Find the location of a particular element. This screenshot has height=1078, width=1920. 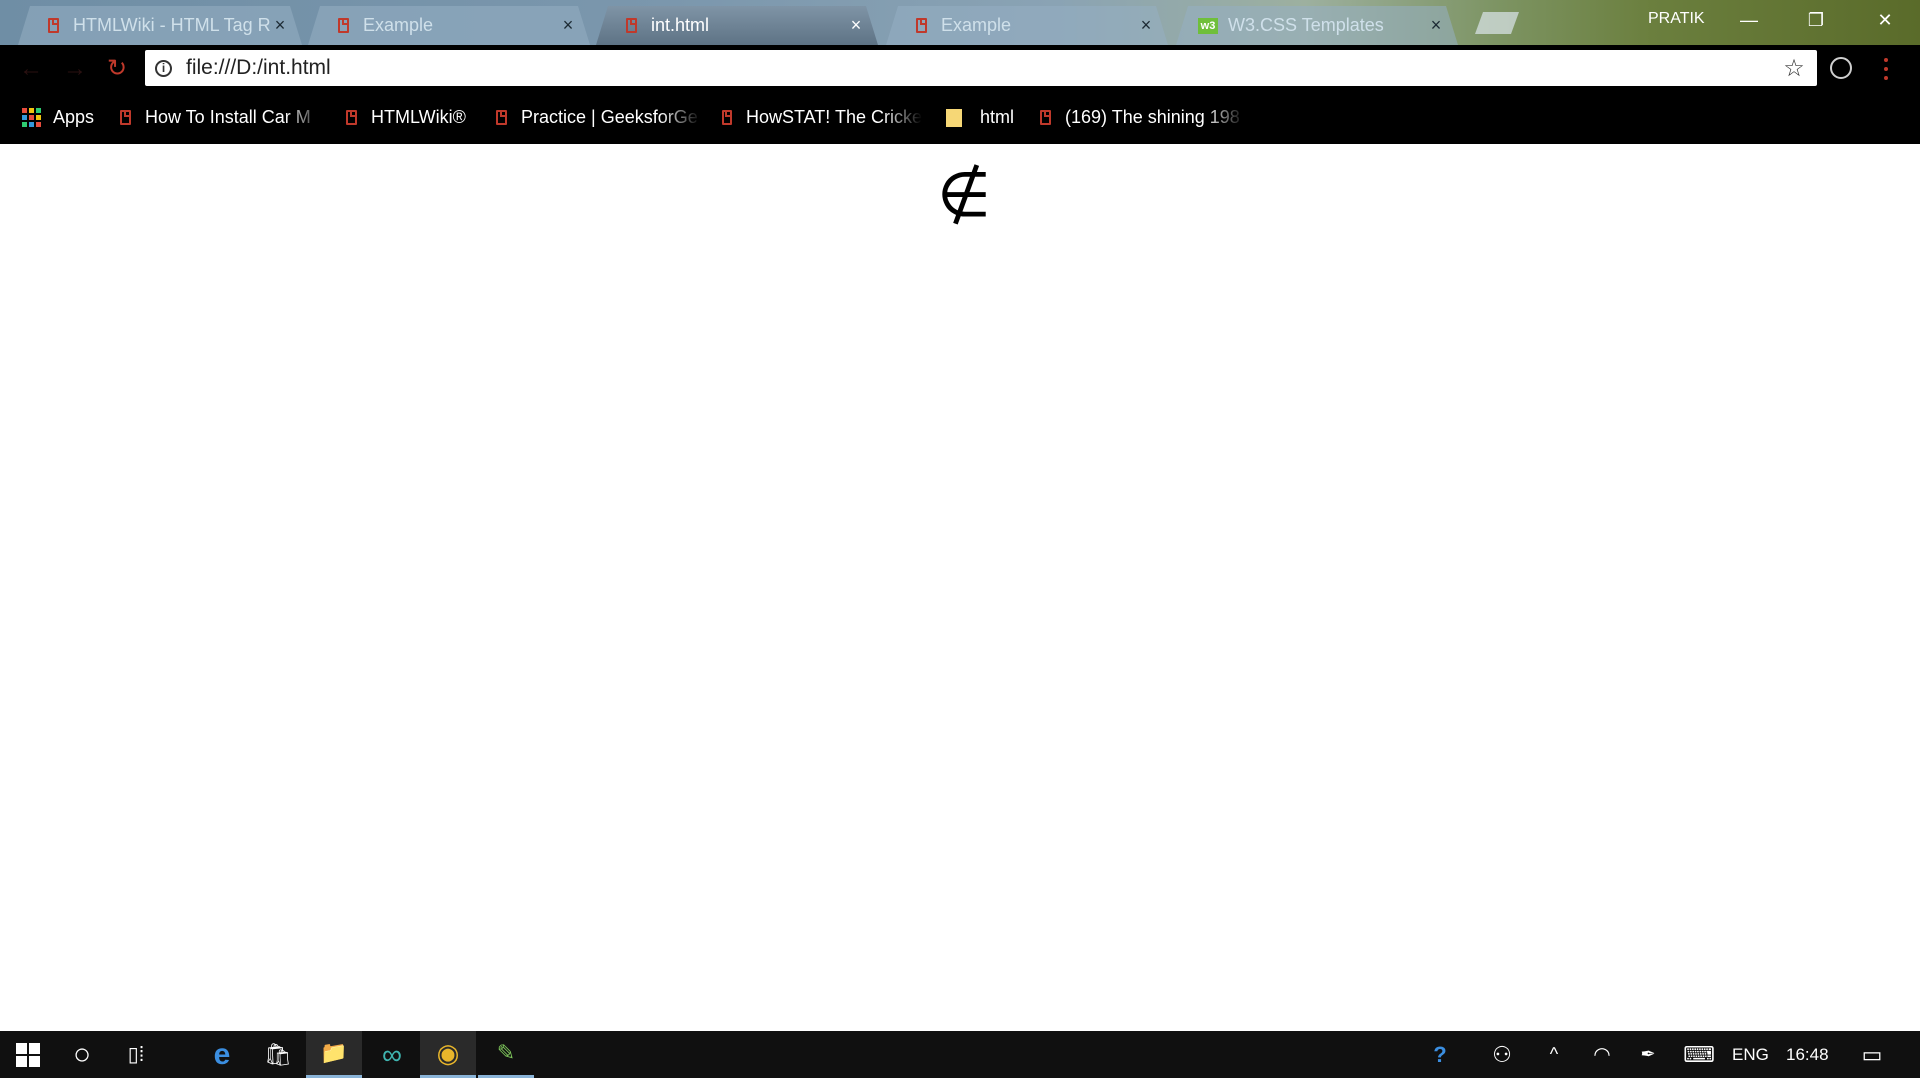

people-icon: ⚇ is located at coordinates (1502, 1054).